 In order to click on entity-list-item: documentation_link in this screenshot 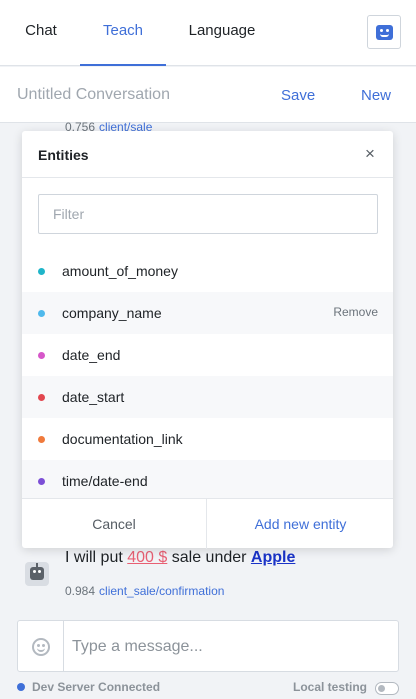, I will do `click(207, 439)`.